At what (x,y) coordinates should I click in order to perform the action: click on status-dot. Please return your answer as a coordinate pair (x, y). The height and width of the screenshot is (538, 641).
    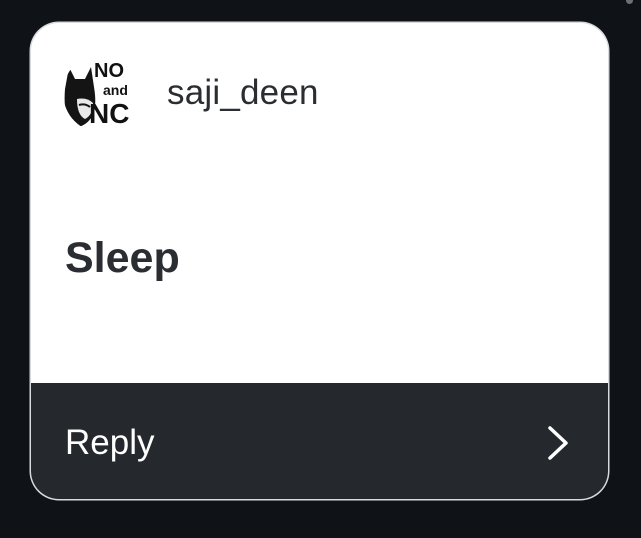
    Looking at the image, I should click on (629, 2).